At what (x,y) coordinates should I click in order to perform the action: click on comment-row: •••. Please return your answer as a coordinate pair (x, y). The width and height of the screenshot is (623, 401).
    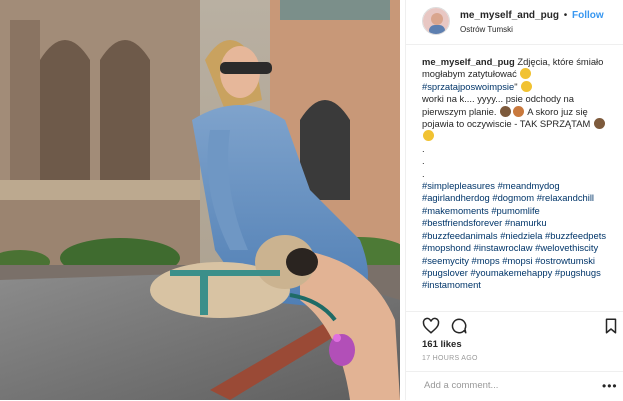
    Looking at the image, I should click on (514, 386).